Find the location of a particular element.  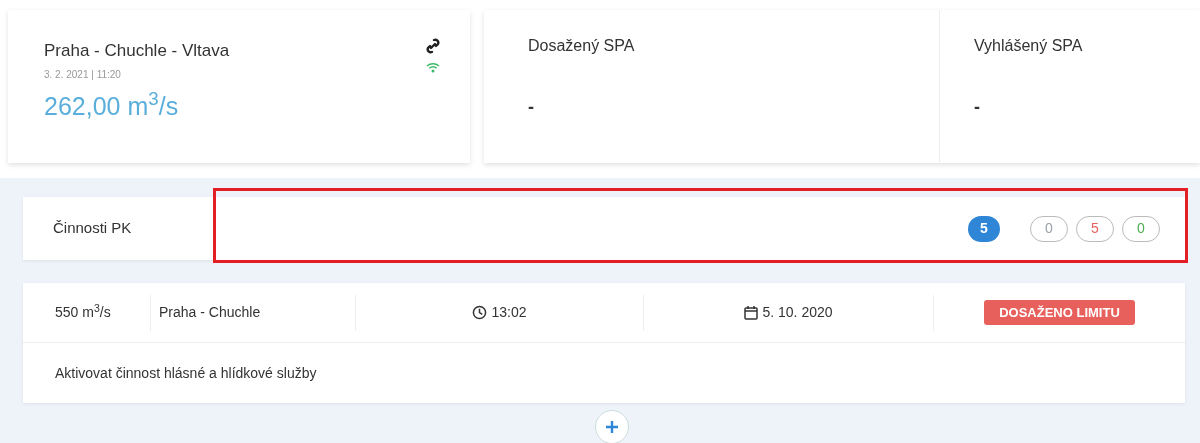

action-text: Aktivovat činnost hlásné a hlídkové služby is located at coordinates (186, 373).